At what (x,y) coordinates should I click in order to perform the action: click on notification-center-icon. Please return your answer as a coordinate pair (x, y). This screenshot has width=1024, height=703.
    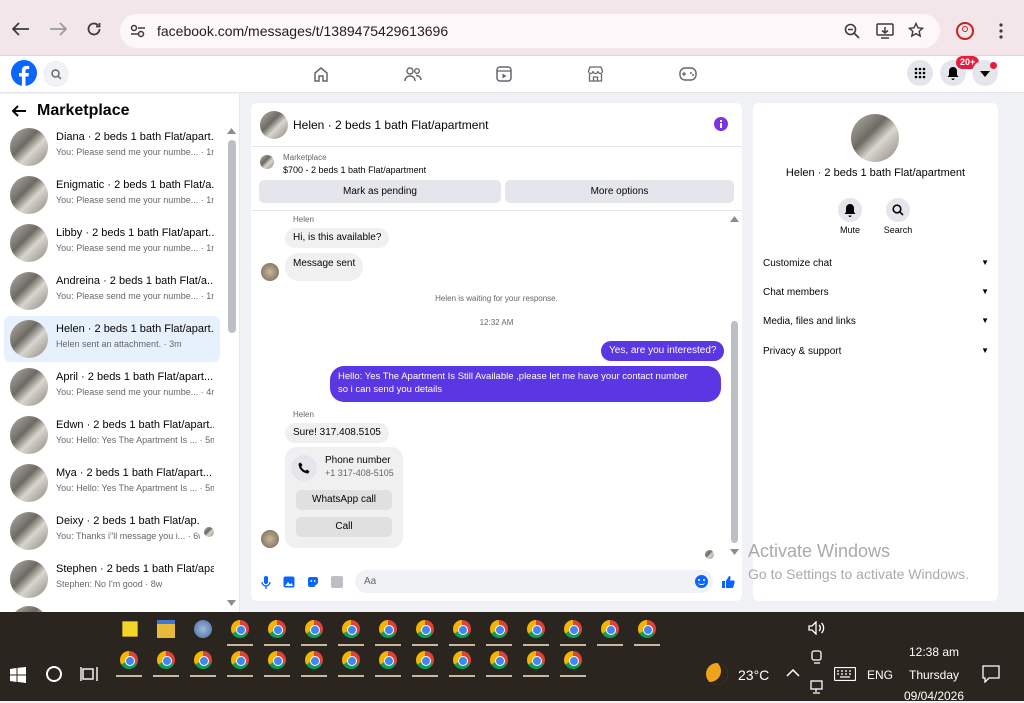
    Looking at the image, I should click on (991, 674).